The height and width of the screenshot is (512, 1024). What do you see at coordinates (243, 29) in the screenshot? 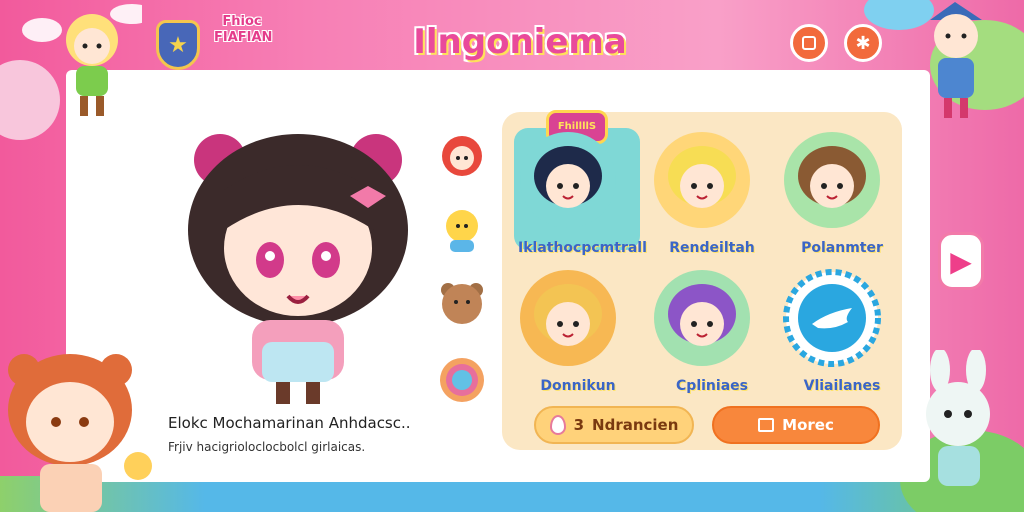
I see `game-logo: Fhioc FIAFIAN` at bounding box center [243, 29].